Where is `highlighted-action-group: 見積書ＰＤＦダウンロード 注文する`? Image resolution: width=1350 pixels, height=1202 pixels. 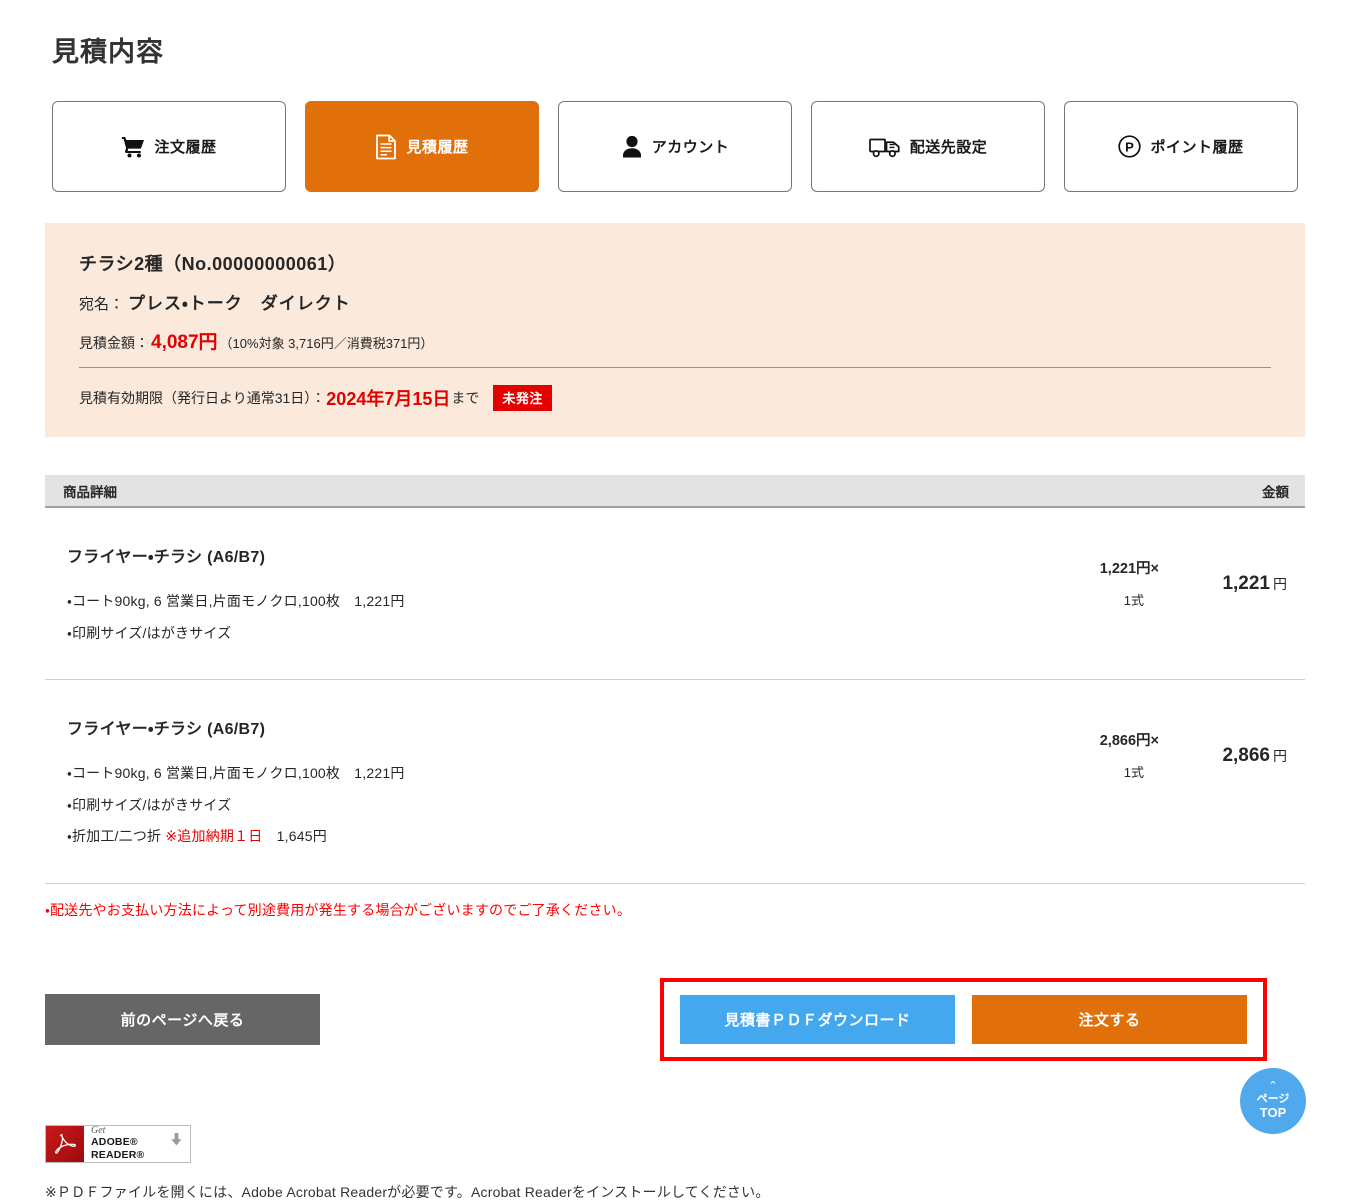
highlighted-action-group: 見積書ＰＤＦダウンロード 注文する is located at coordinates (963, 1019).